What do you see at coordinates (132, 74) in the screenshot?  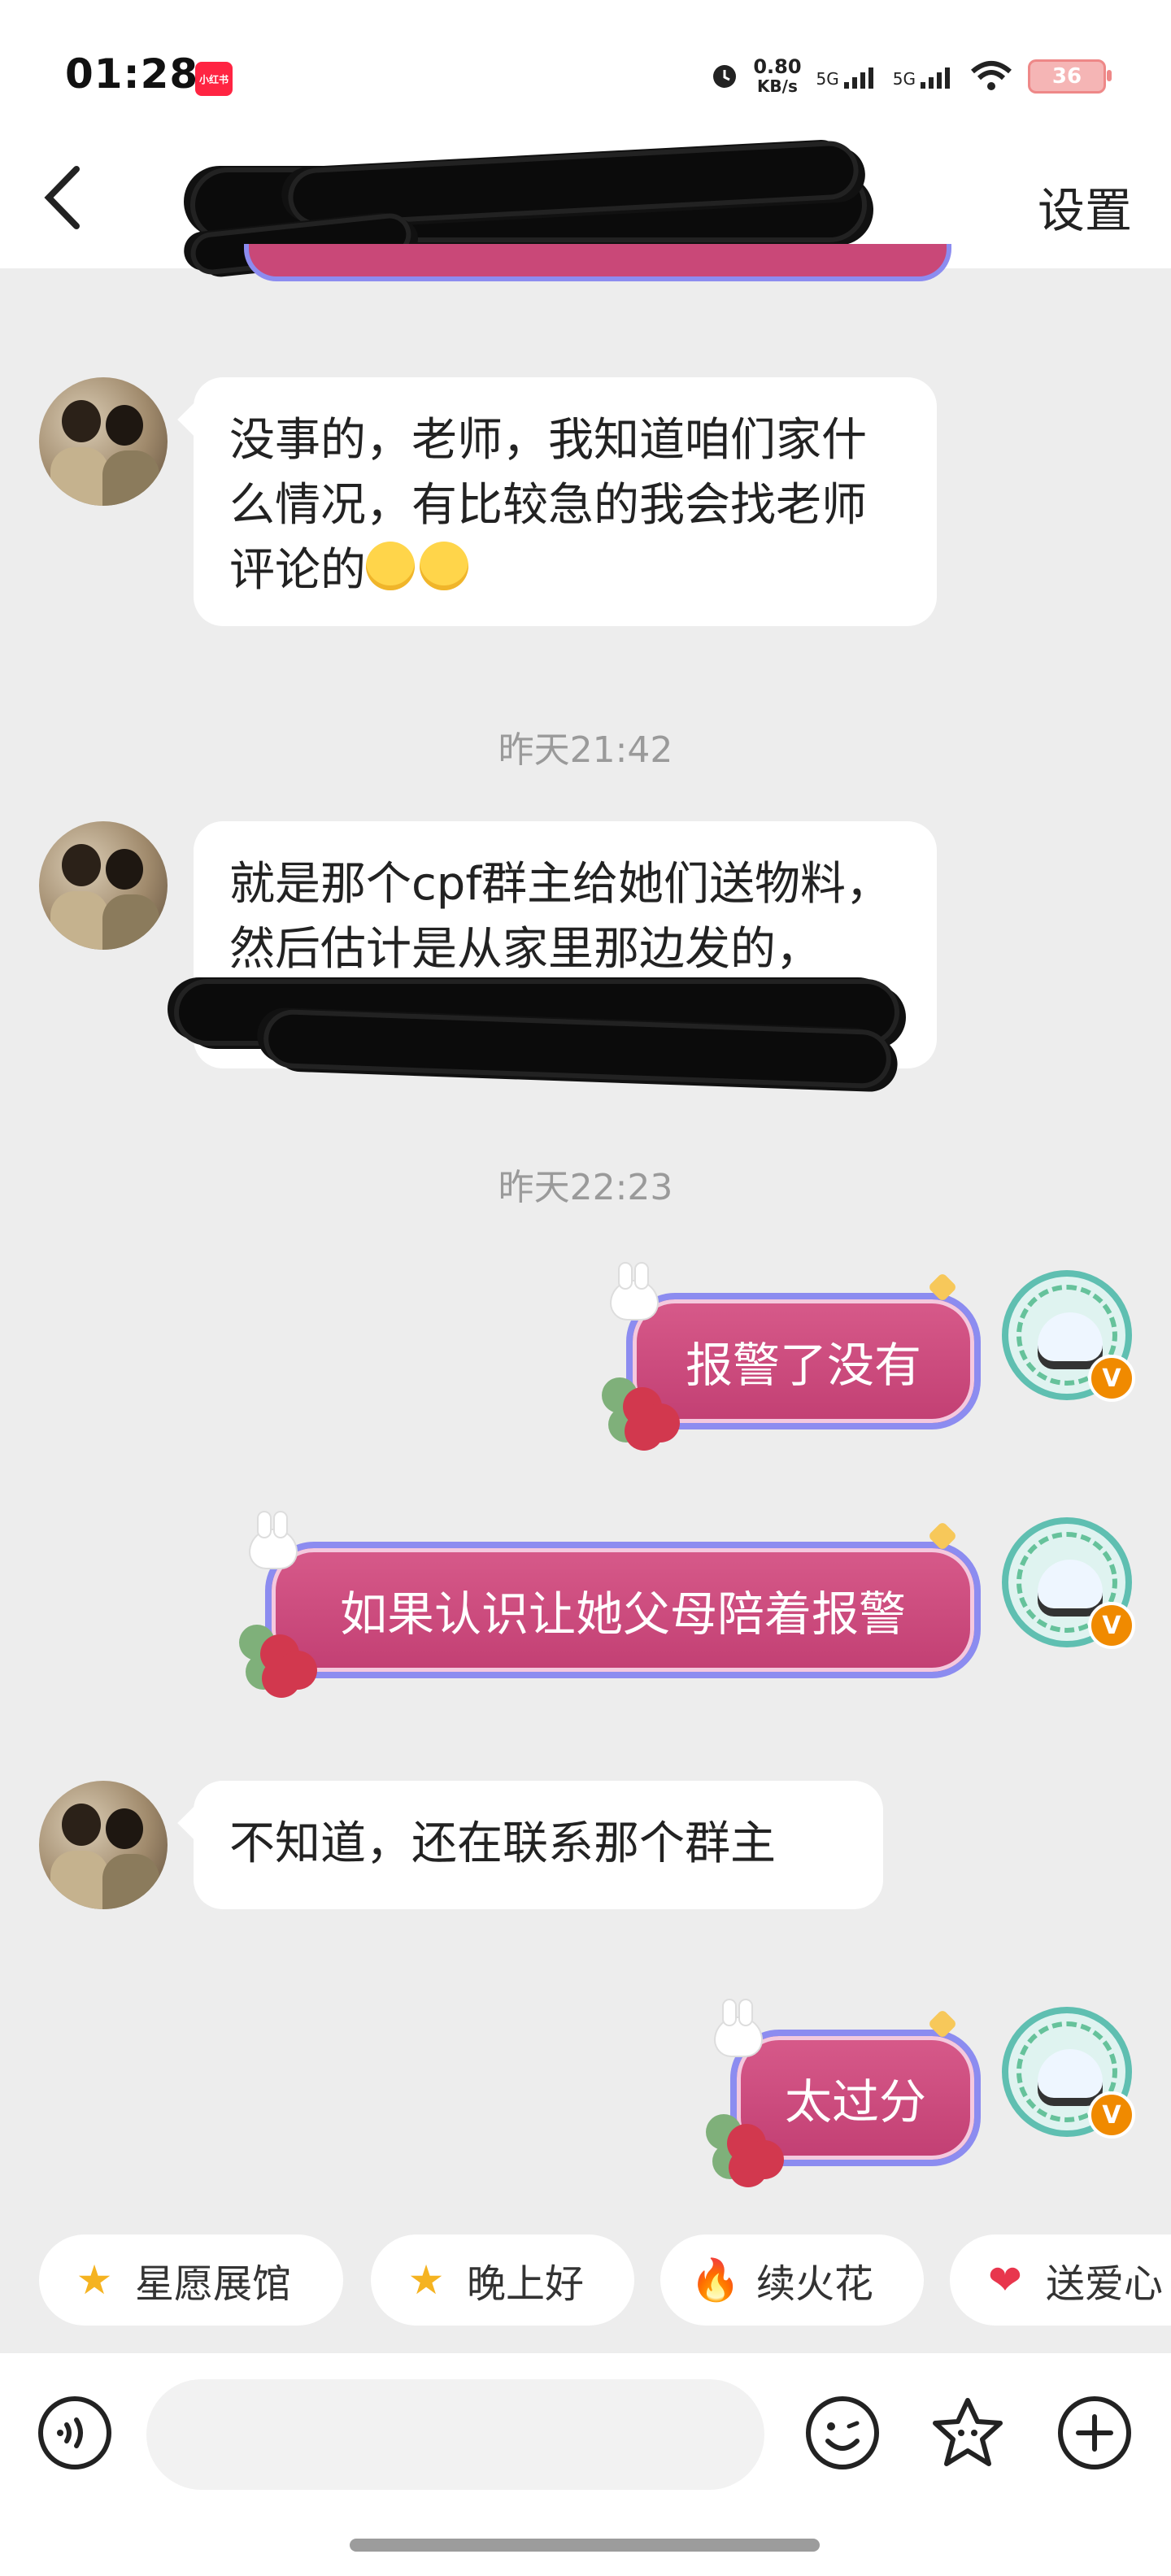 I see `status-time: 01:28` at bounding box center [132, 74].